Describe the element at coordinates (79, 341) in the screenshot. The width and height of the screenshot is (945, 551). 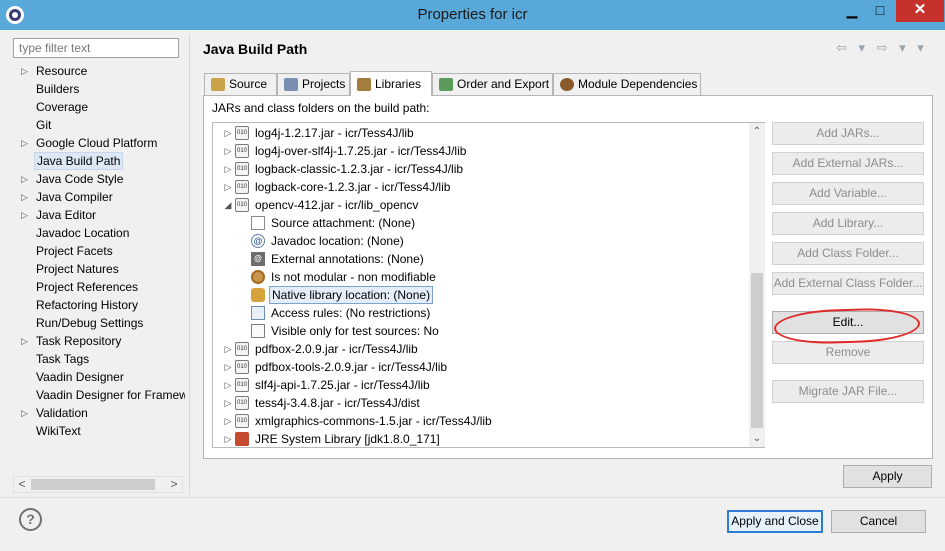
I see `nav-item-label: Task Repository` at that location.